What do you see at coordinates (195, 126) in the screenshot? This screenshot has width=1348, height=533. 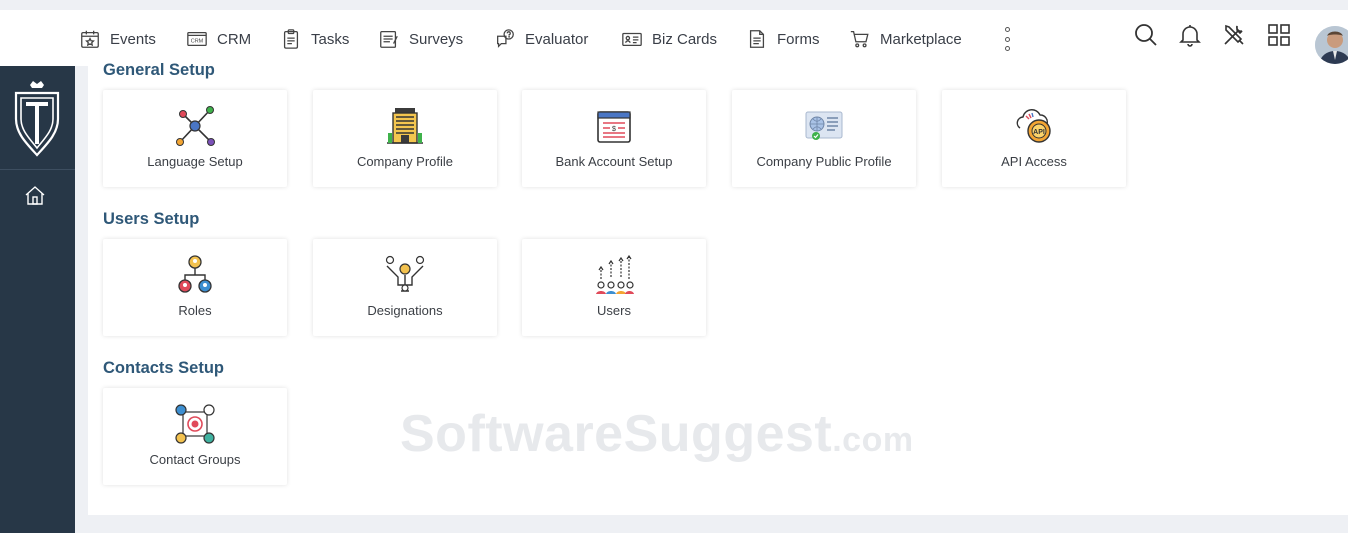 I see `language-network-icon` at bounding box center [195, 126].